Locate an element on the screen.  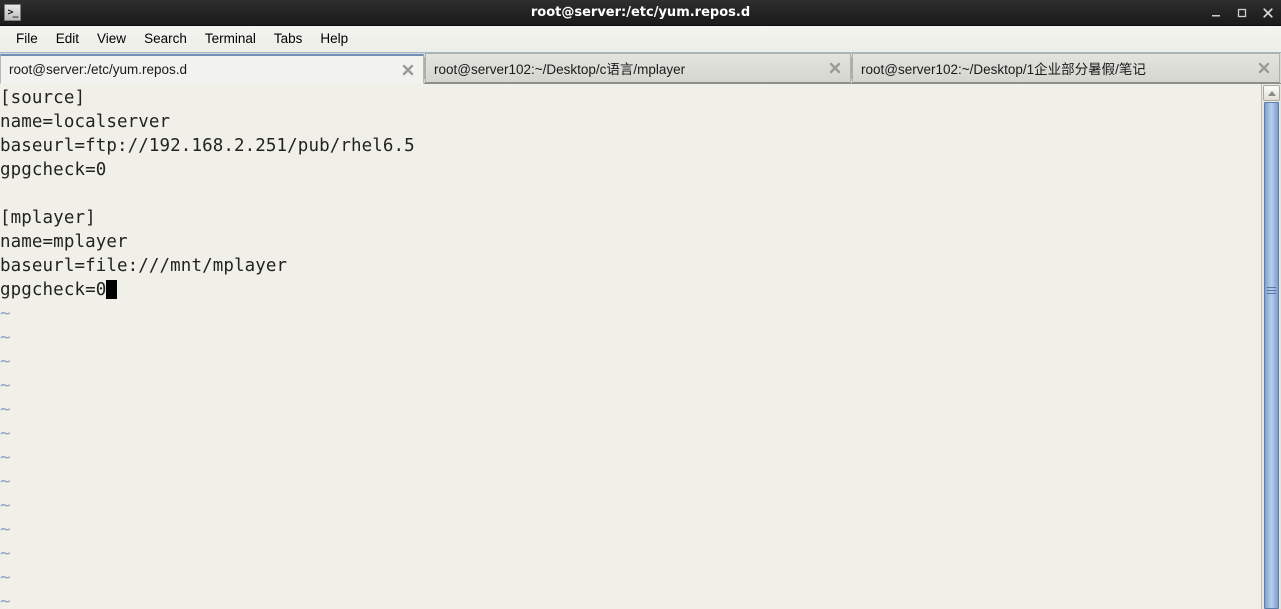
chevron-up-icon is located at coordinates (1271, 93).